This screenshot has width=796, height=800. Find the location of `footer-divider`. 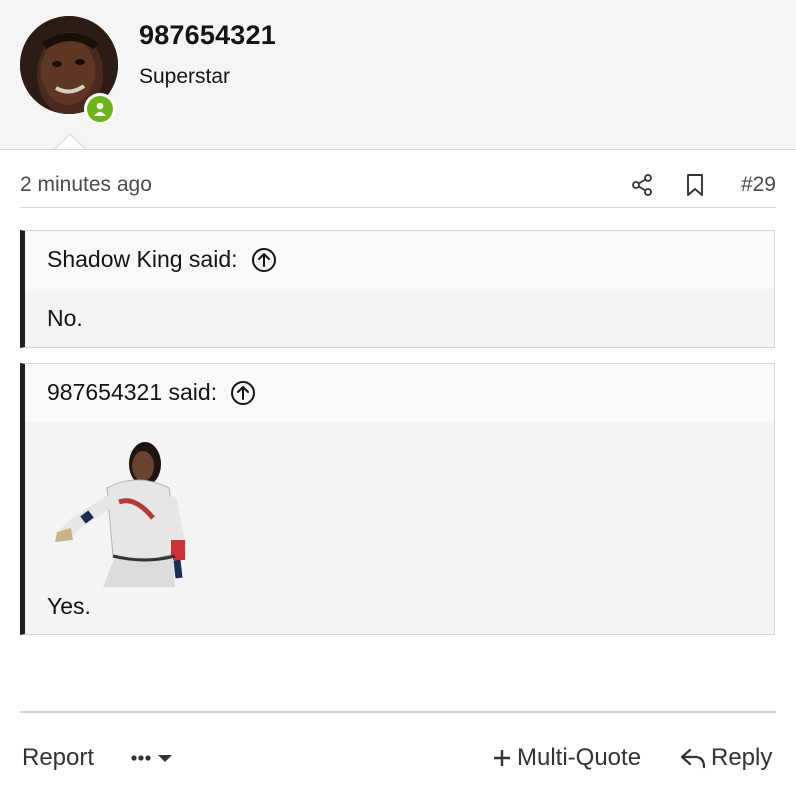

footer-divider is located at coordinates (398, 712).